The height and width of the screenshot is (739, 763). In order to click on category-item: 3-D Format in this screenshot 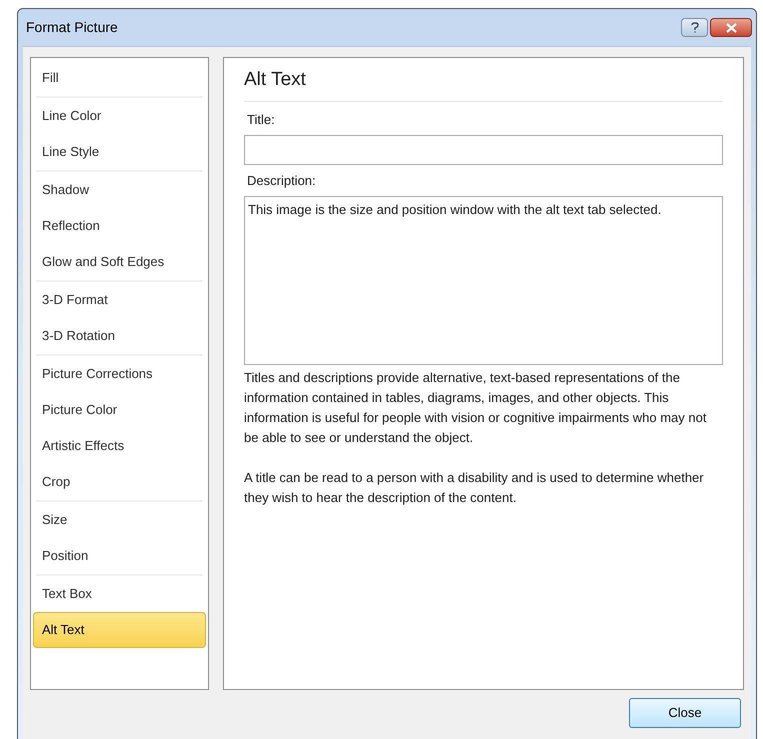, I will do `click(119, 300)`.